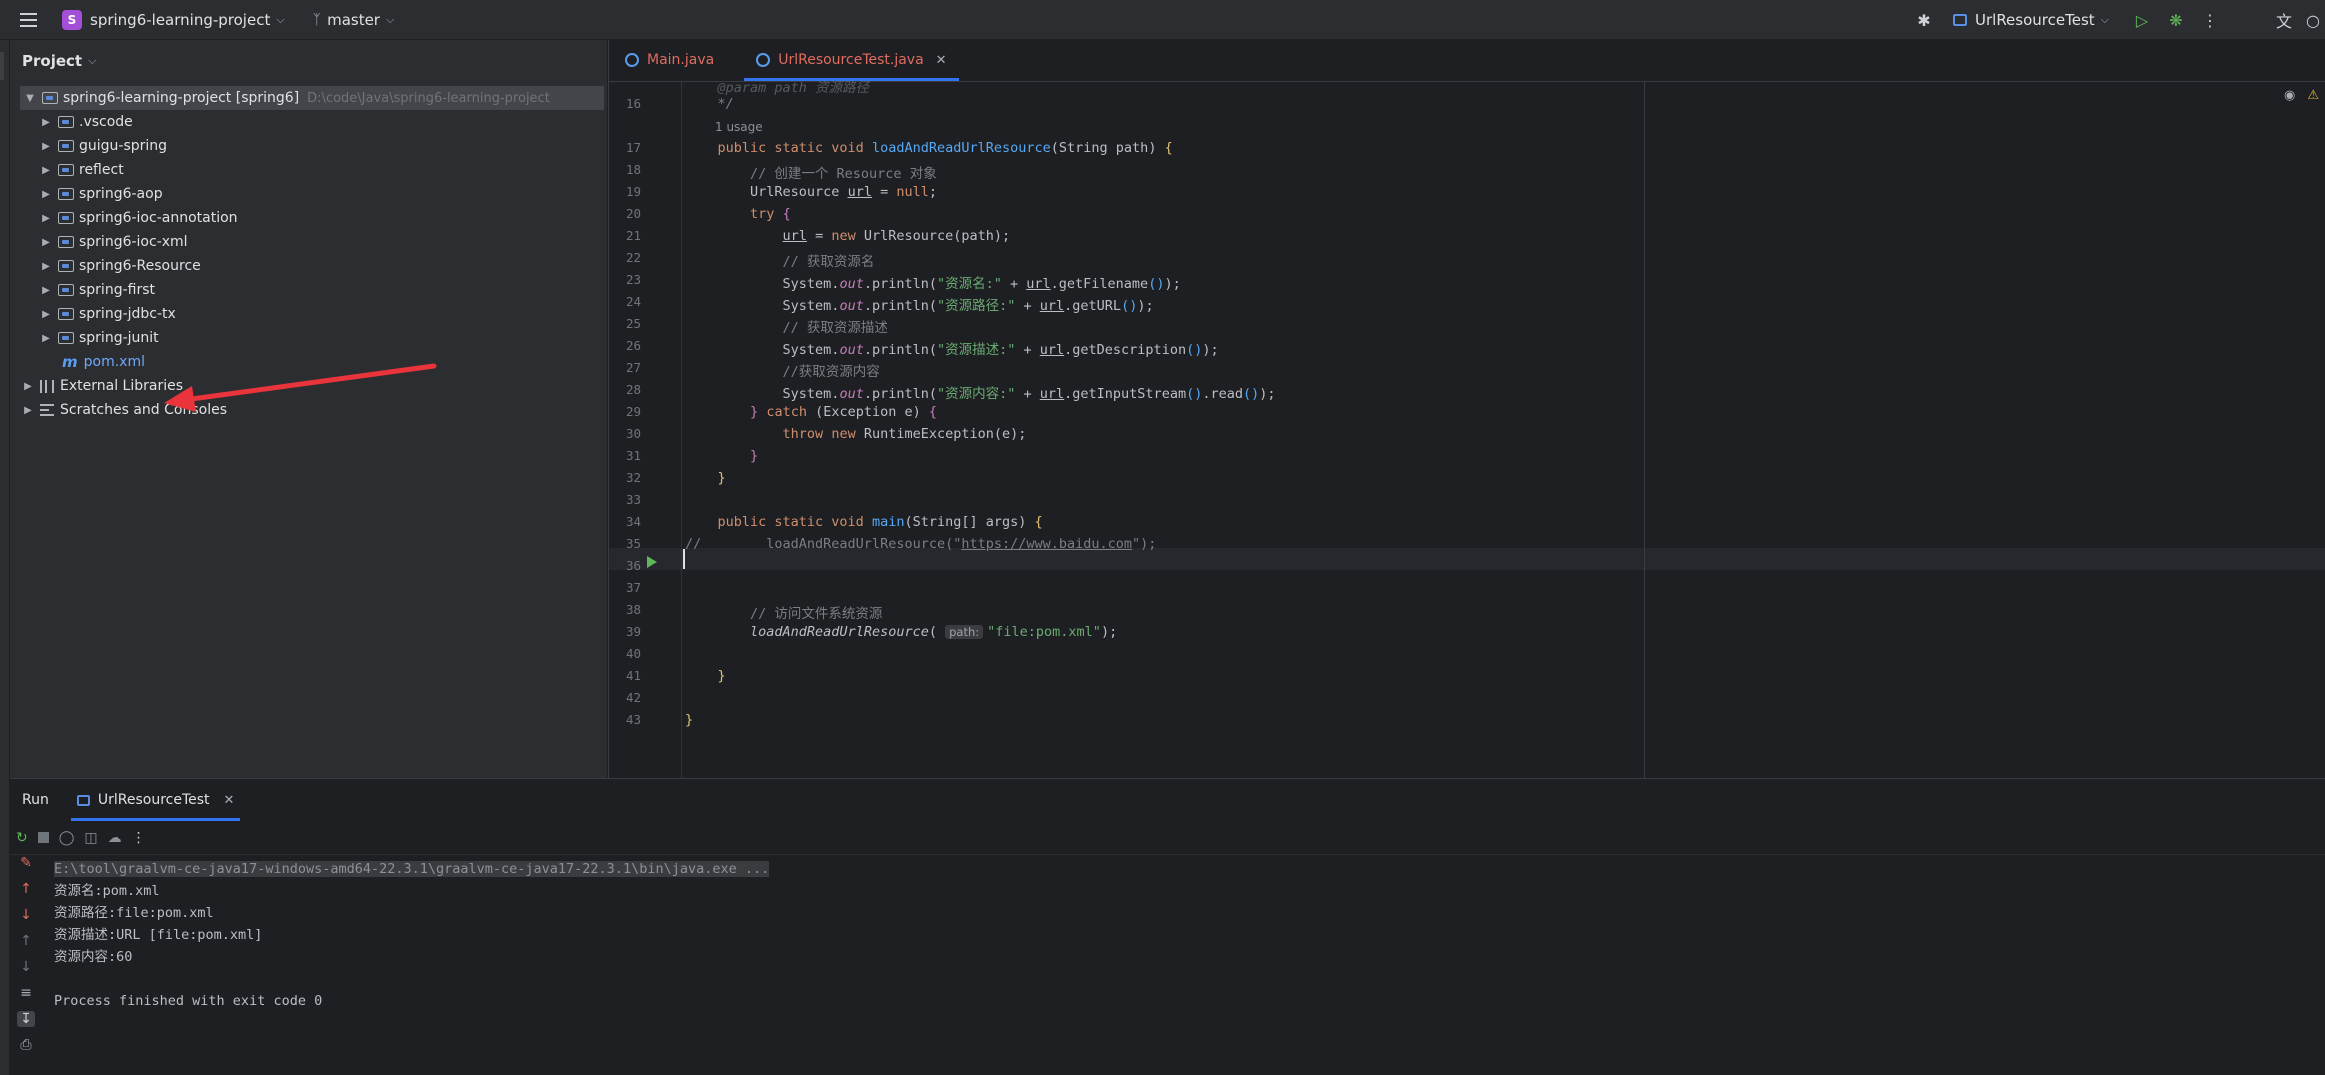 The height and width of the screenshot is (1075, 2325). Describe the element at coordinates (777, 88) in the screenshot. I see `code-line: @param path 资源路径` at that location.